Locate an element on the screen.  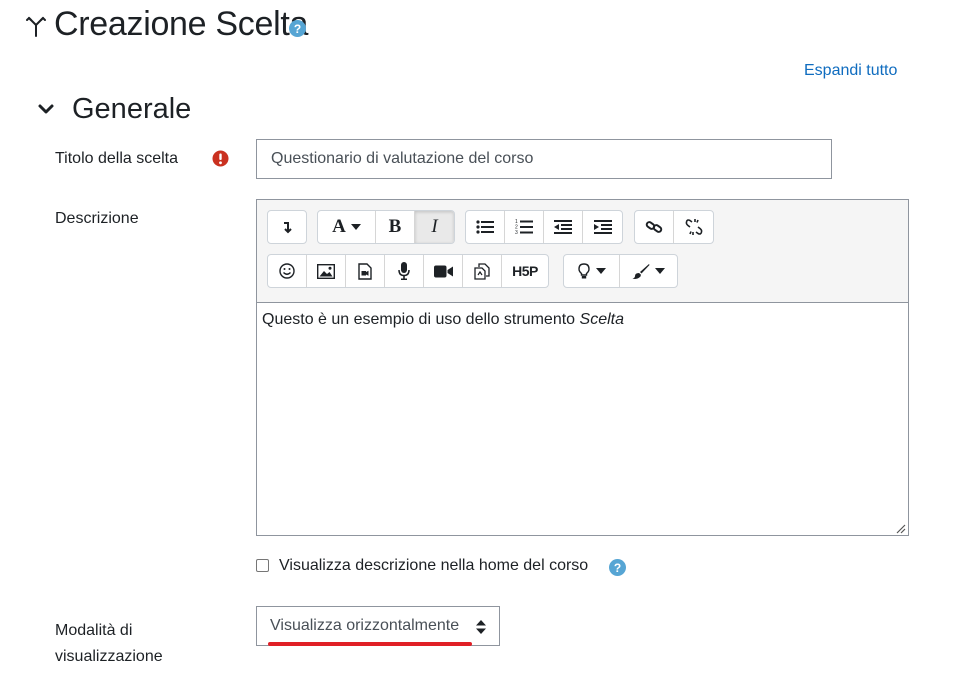
unlink-button is located at coordinates (693, 227).